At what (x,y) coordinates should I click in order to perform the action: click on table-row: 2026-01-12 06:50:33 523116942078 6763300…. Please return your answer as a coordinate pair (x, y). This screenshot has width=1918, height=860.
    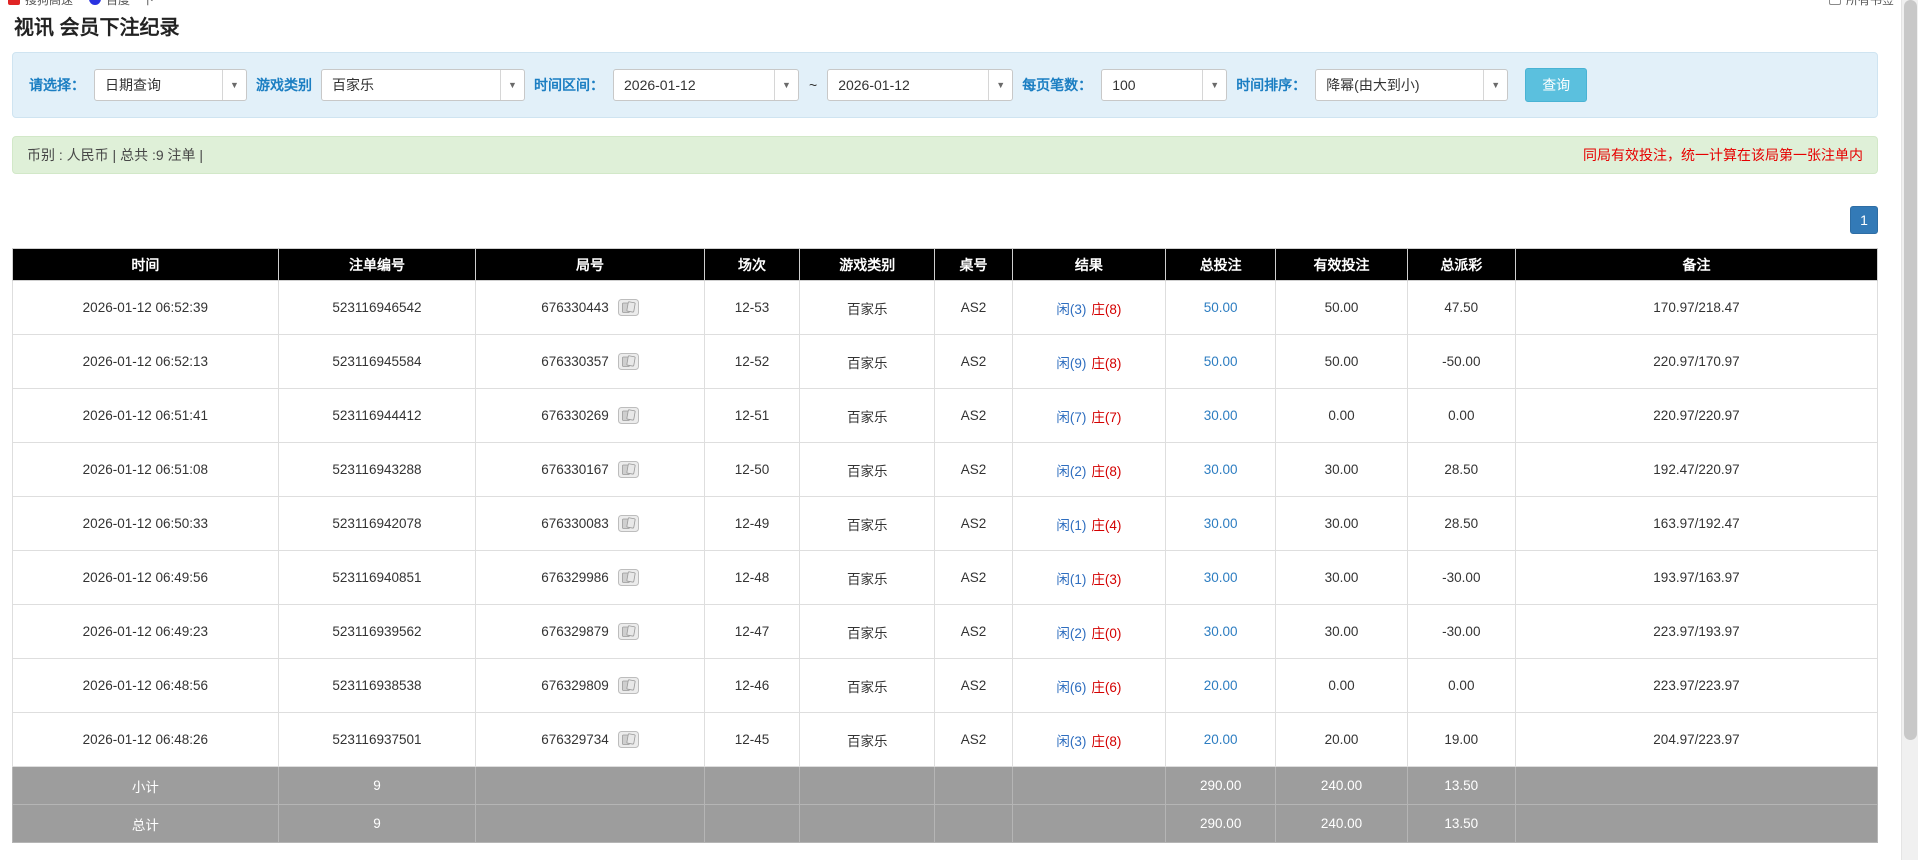
    Looking at the image, I should click on (945, 523).